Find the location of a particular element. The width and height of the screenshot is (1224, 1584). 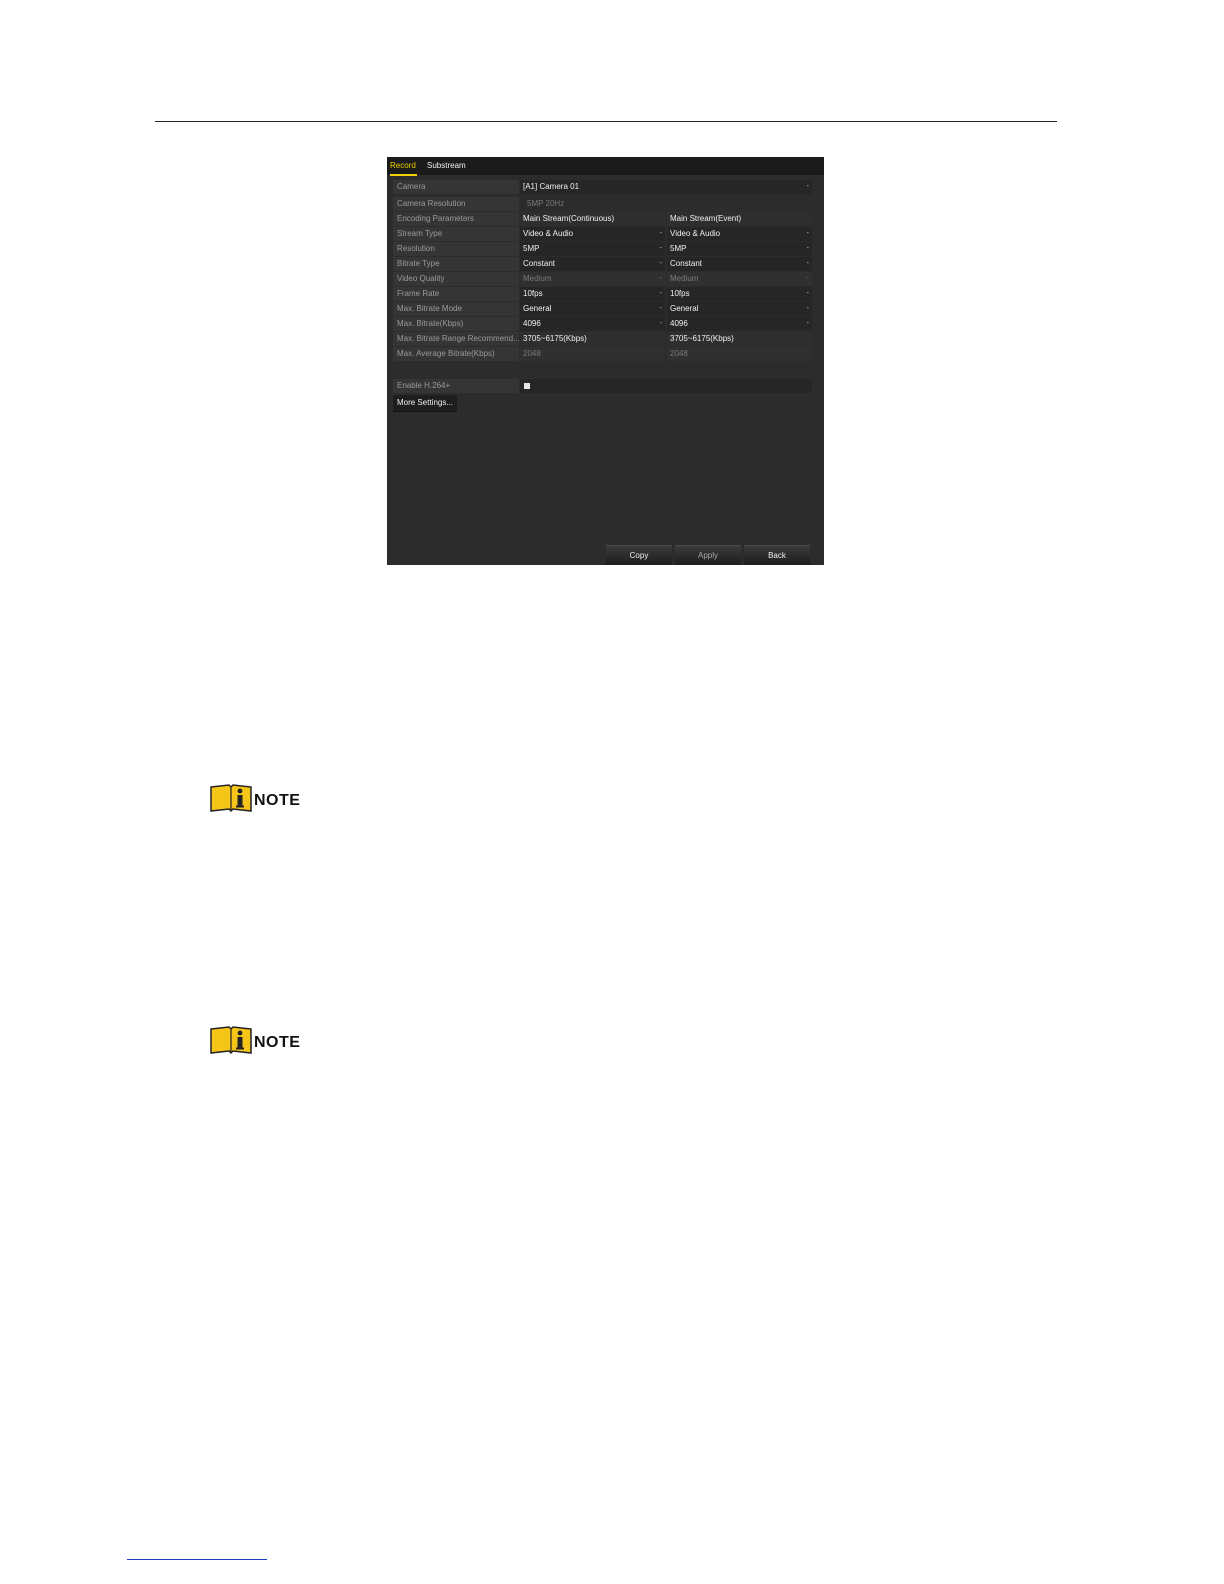

camera-row: Camera [A1] Camera 01 - is located at coordinates (602, 187).